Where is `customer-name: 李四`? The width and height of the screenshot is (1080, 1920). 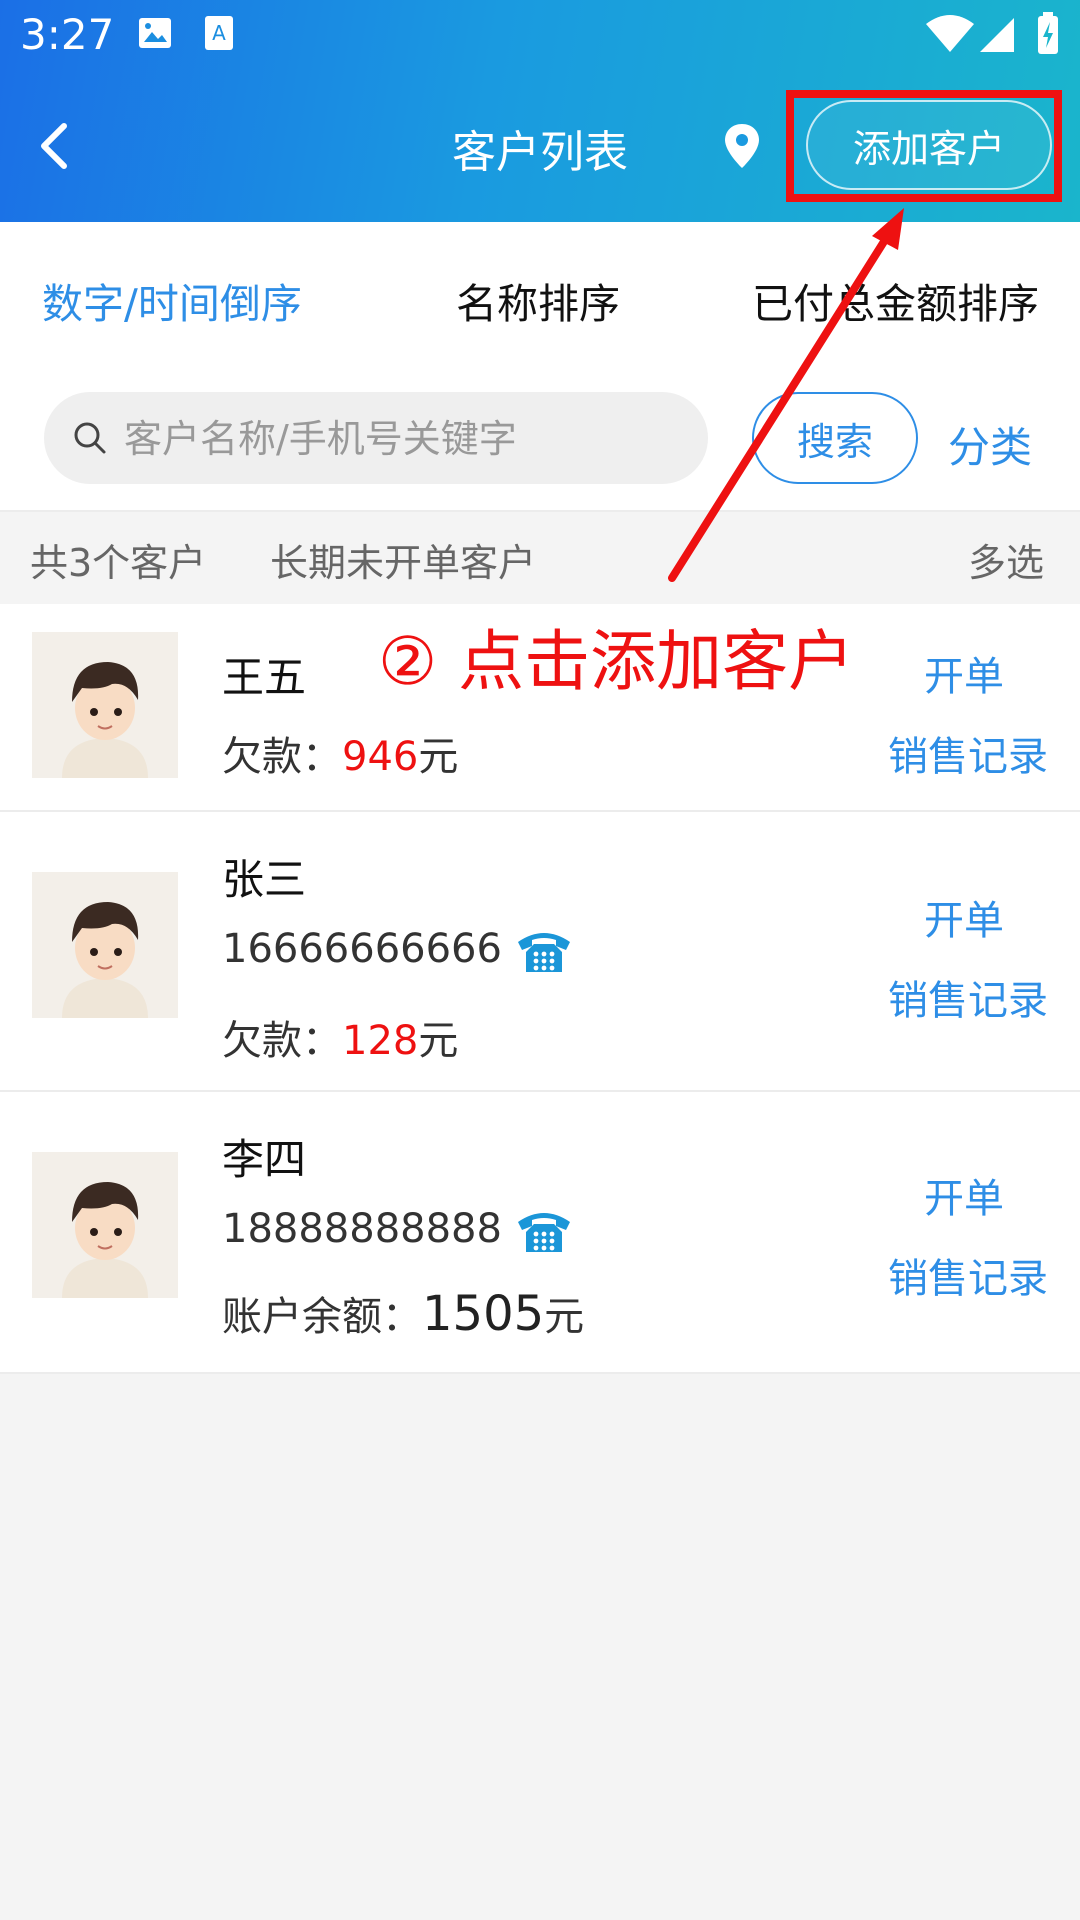
customer-name: 李四 is located at coordinates (264, 1159).